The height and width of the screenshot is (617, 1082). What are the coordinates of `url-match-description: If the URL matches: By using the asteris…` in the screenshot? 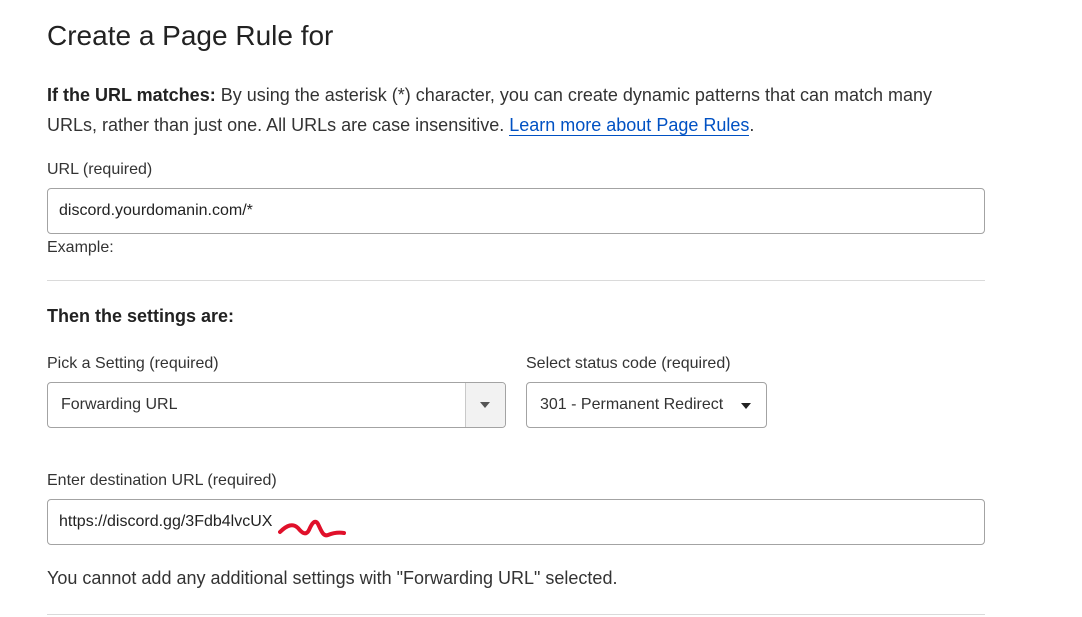 It's located at (514, 110).